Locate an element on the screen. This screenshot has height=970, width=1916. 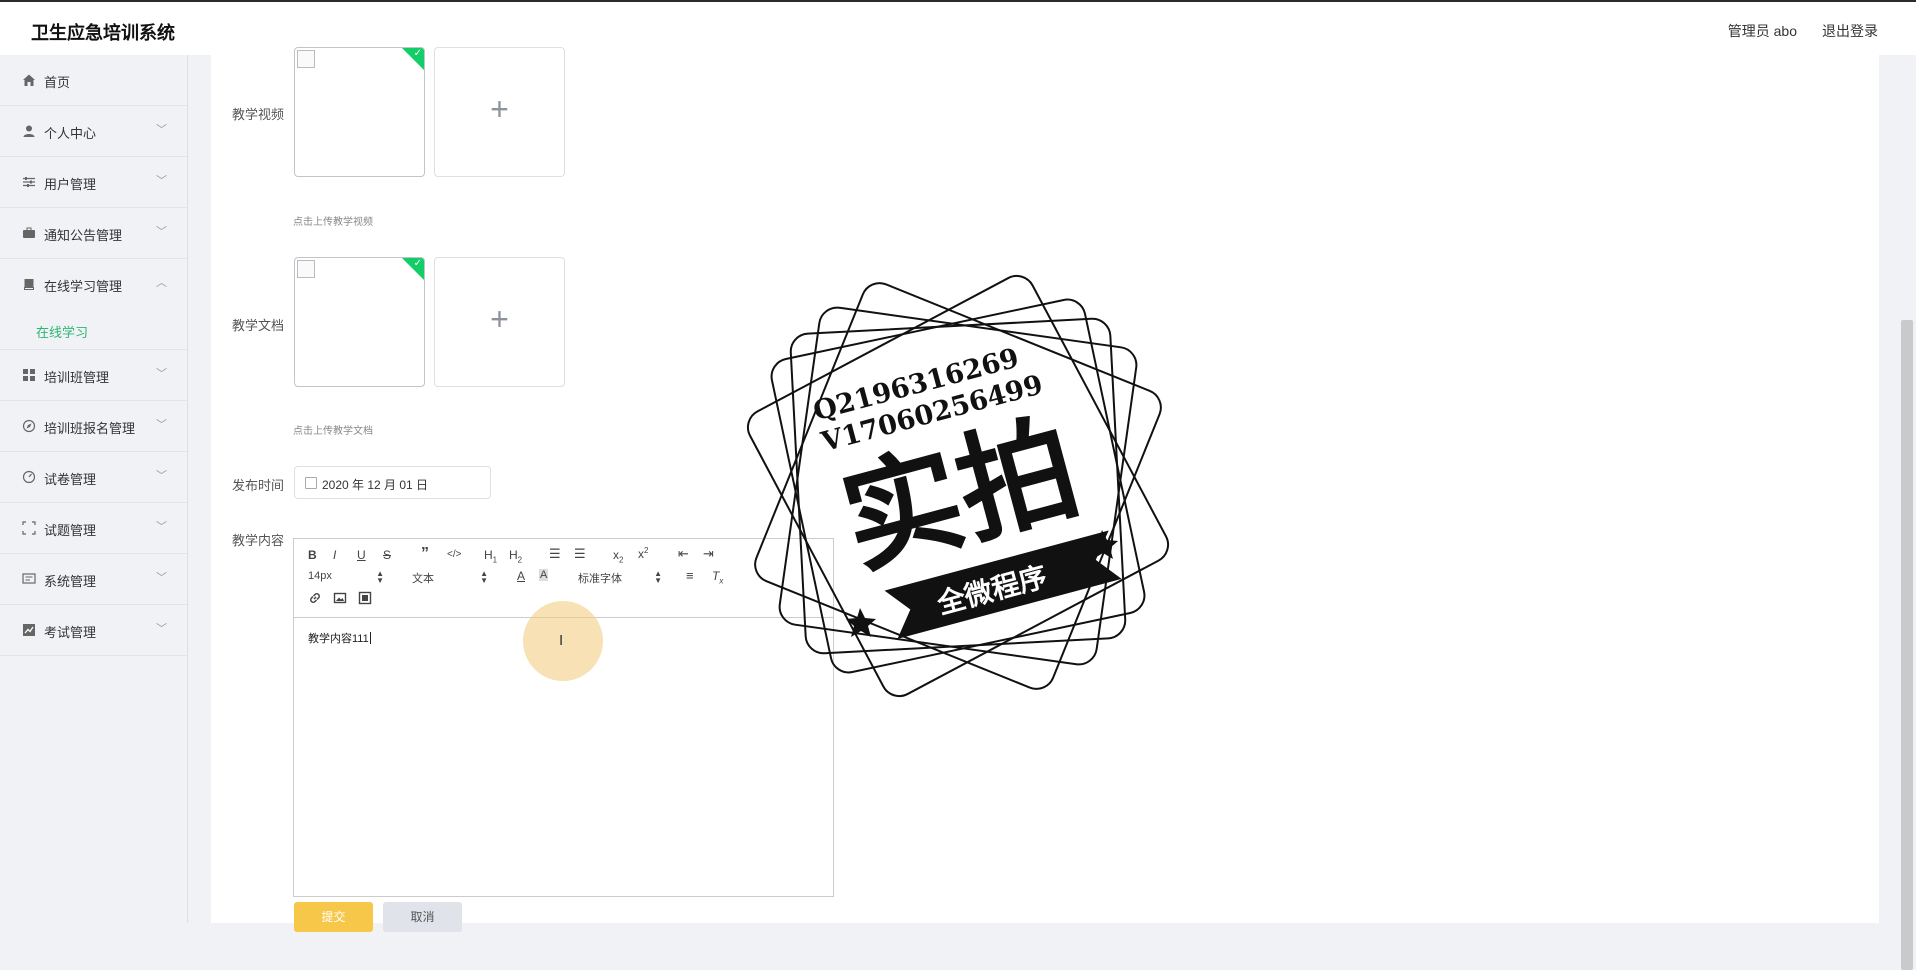
editor-text: 教学内容111 is located at coordinates (338, 639).